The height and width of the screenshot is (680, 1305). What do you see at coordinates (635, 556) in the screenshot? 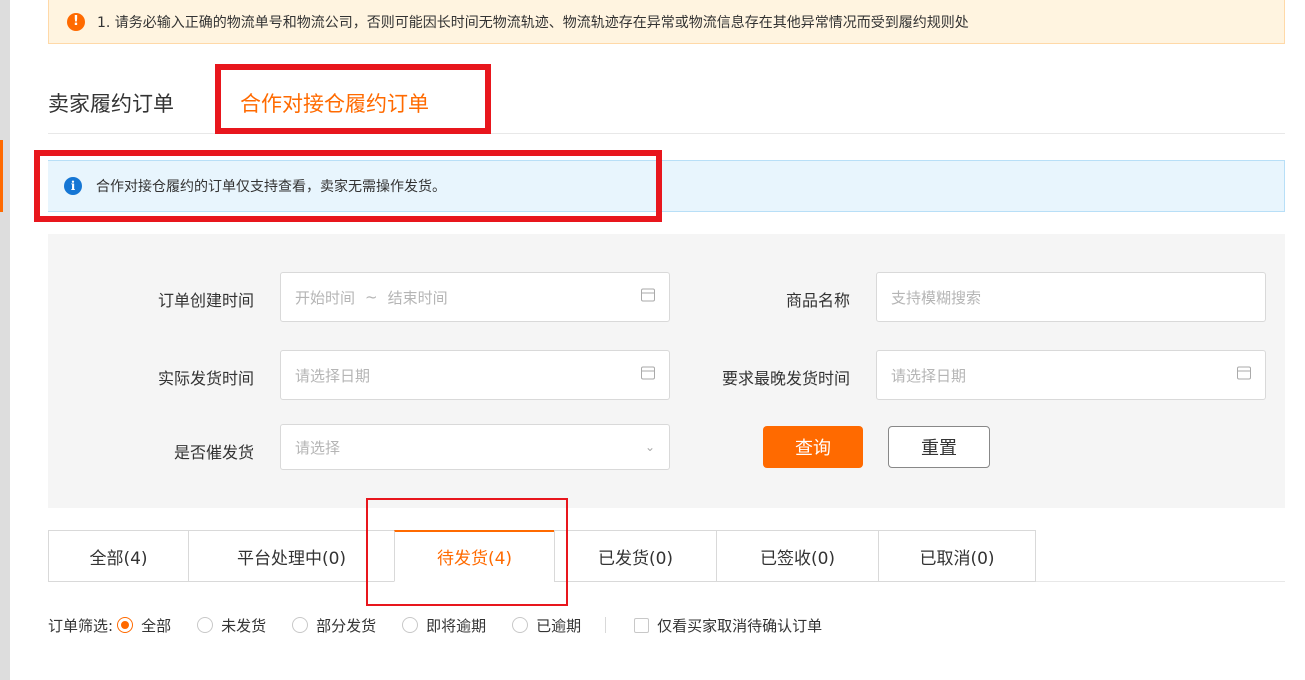
I see `tab-shipped: 已发货(0)` at bounding box center [635, 556].